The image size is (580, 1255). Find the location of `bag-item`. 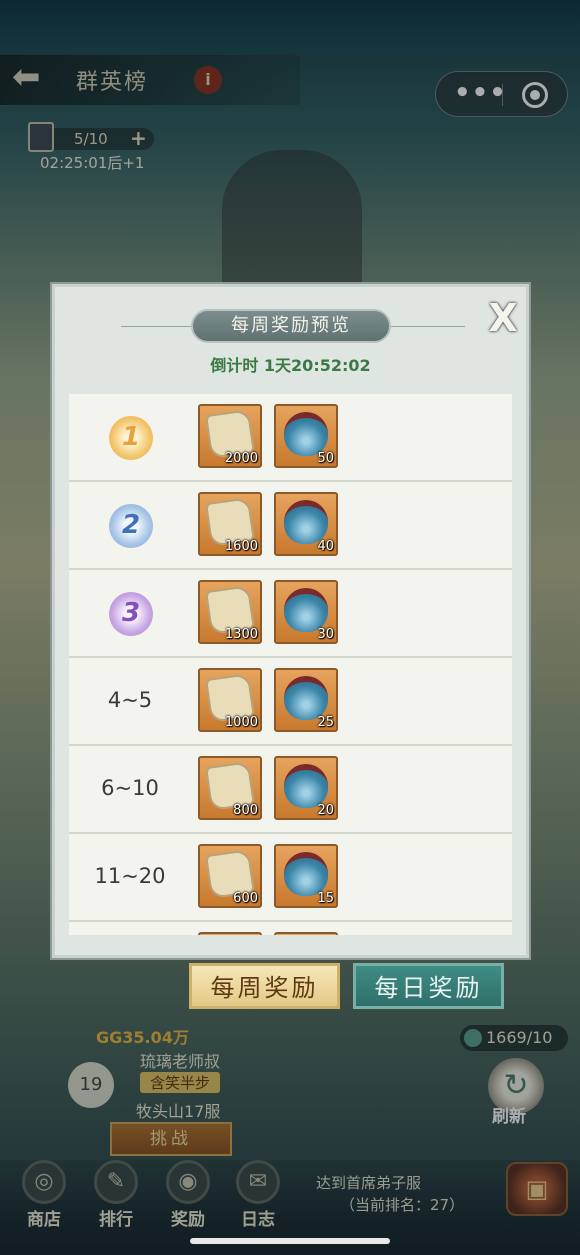

bag-item is located at coordinates (306, 933).